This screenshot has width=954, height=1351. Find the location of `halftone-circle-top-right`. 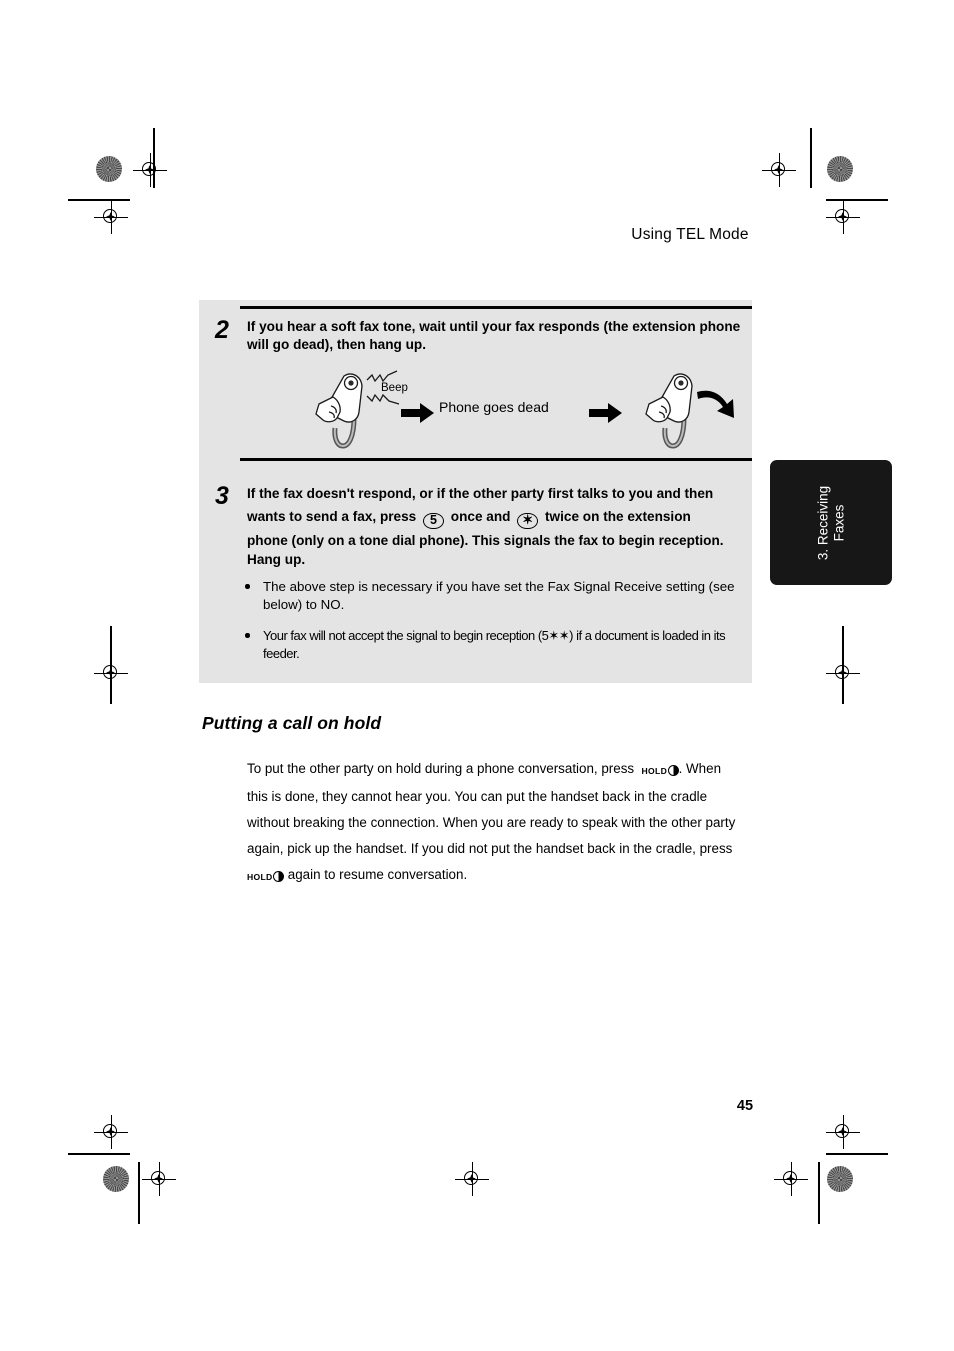

halftone-circle-top-right is located at coordinates (840, 169).